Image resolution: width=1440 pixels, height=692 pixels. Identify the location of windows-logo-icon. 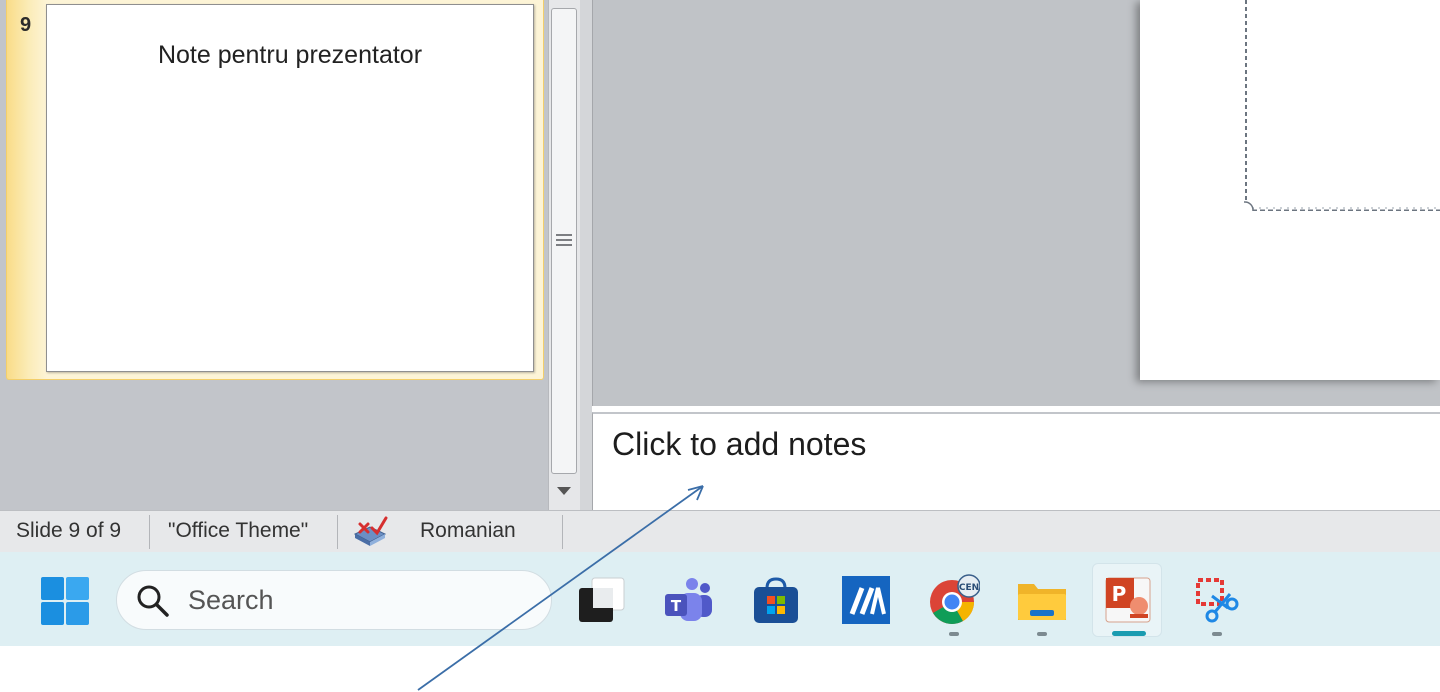
(65, 601).